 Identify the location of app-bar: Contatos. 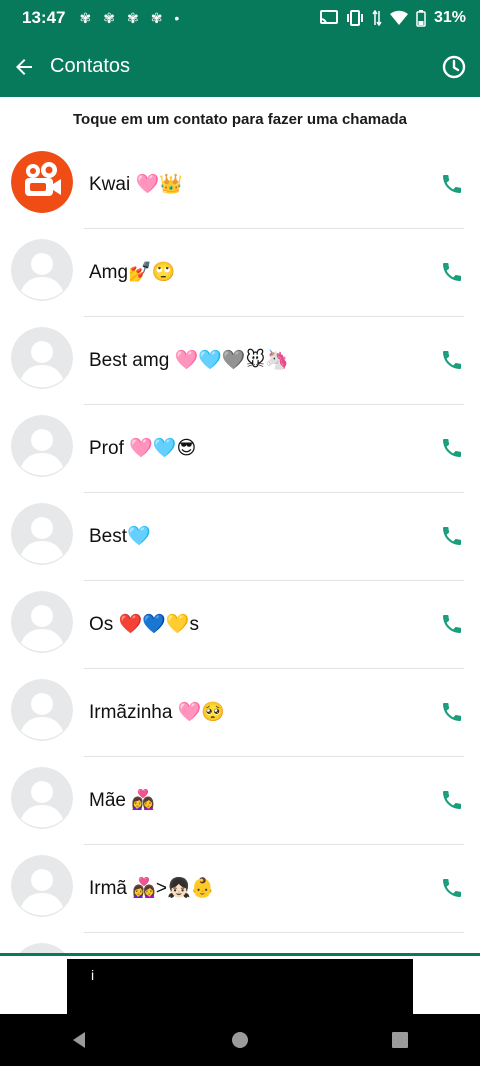
(240, 66).